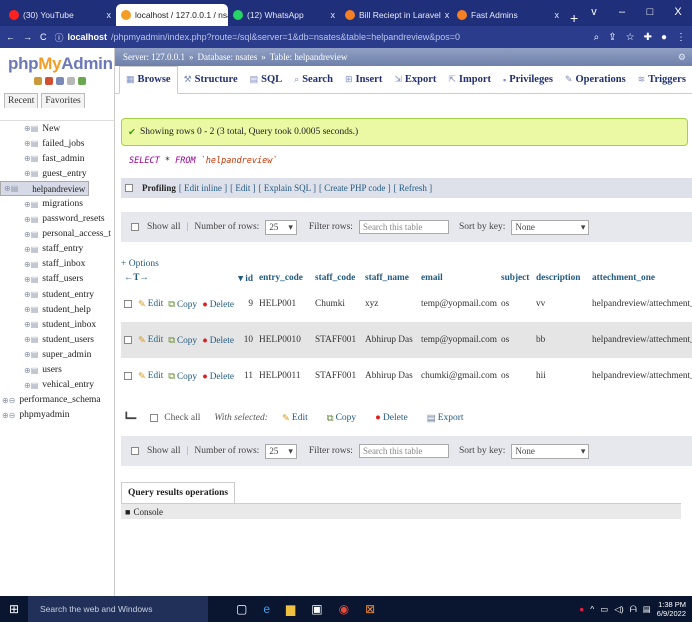  Describe the element at coordinates (49, 81) in the screenshot. I see `logout-icon` at that location.